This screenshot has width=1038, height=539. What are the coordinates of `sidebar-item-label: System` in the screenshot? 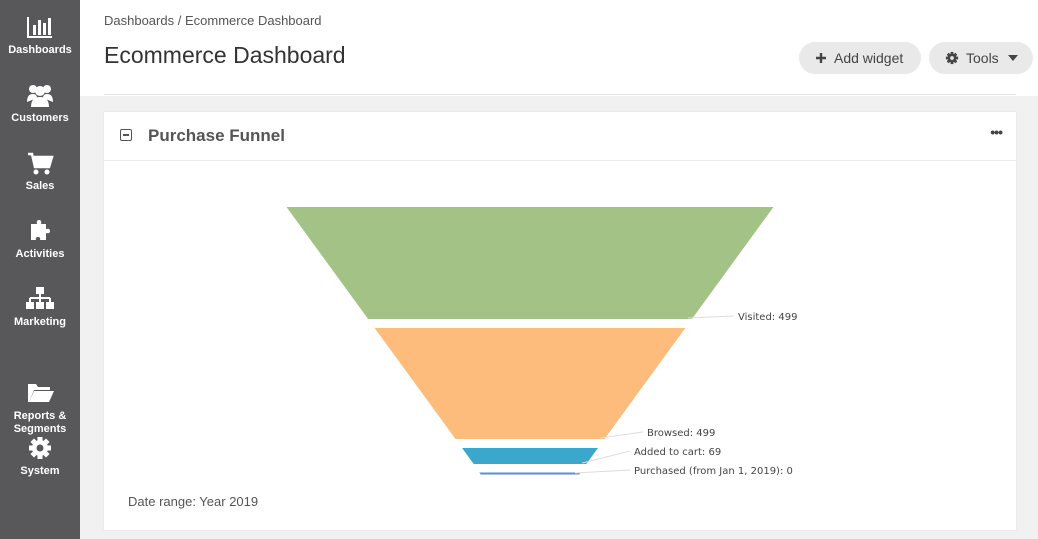 It's located at (40, 471).